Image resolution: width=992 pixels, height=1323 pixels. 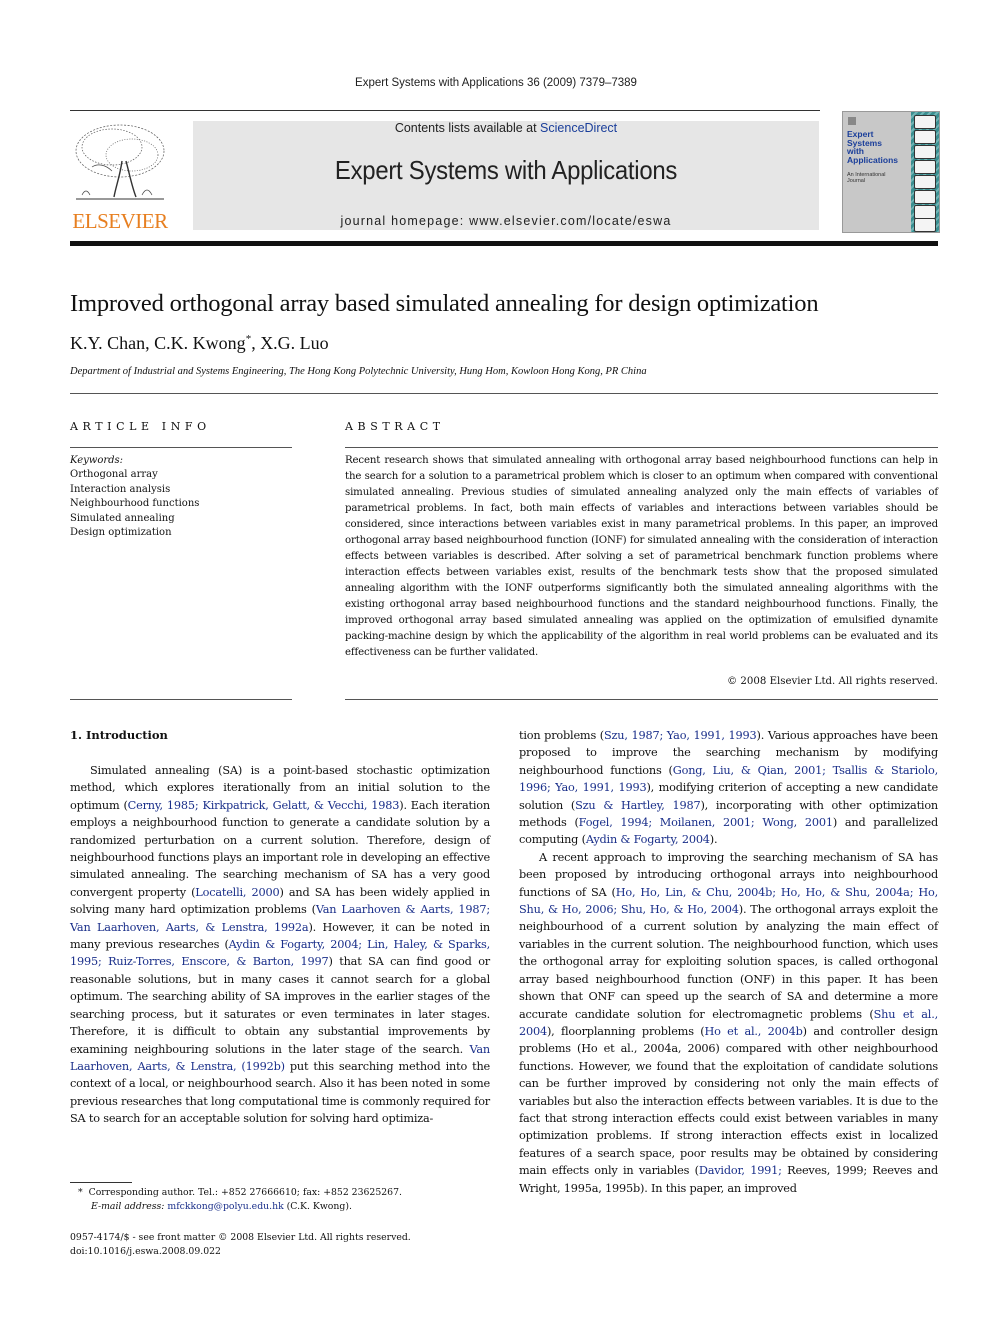 What do you see at coordinates (925, 212) in the screenshot?
I see `cover-flask-icon` at bounding box center [925, 212].